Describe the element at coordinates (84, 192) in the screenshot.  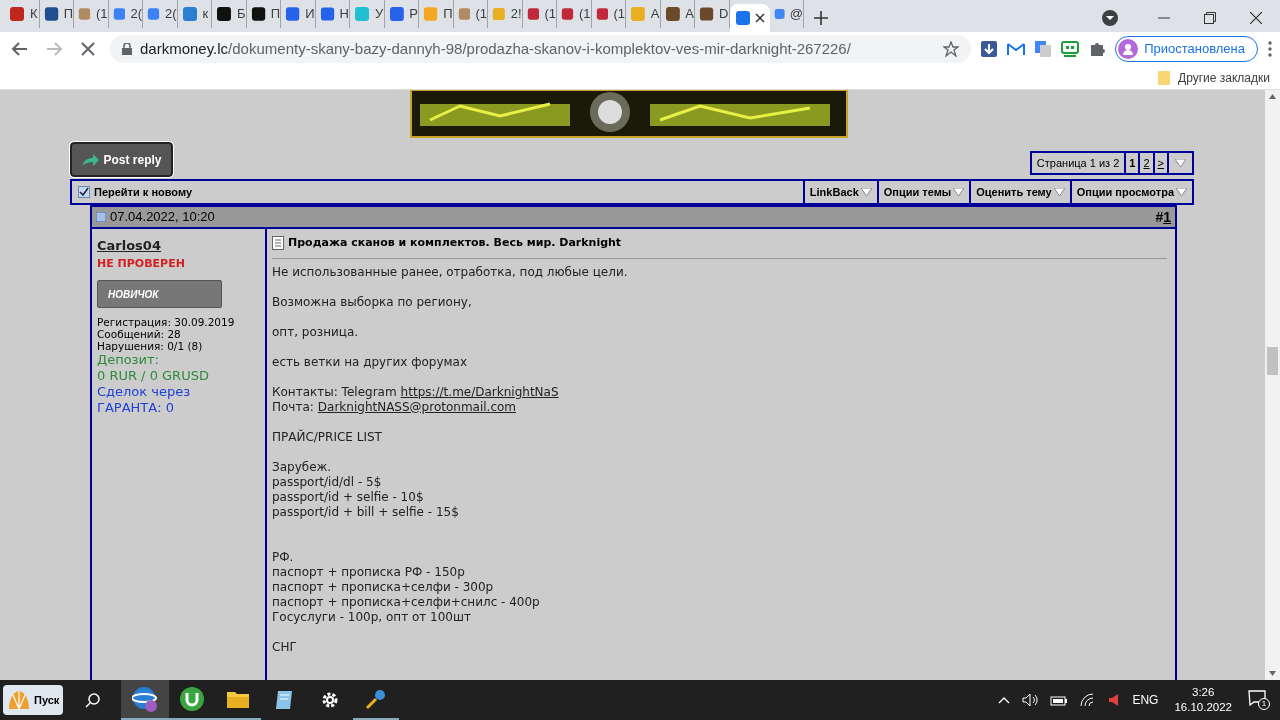
I see `checkbox-icon` at that location.